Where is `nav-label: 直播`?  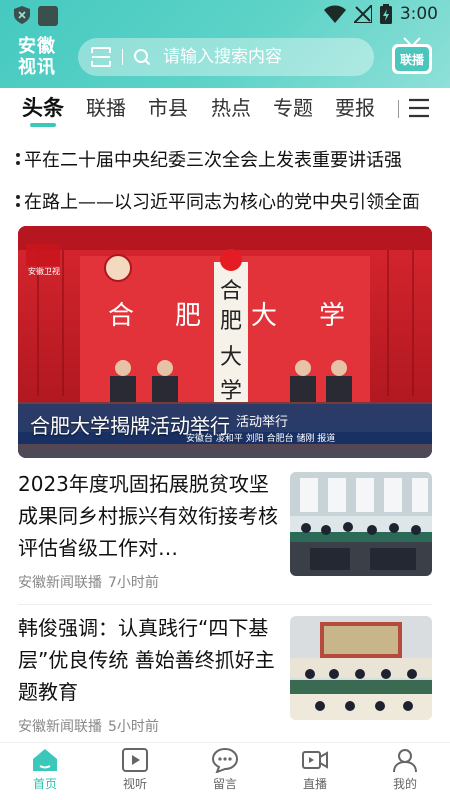
nav-label: 直播 is located at coordinates (314, 784).